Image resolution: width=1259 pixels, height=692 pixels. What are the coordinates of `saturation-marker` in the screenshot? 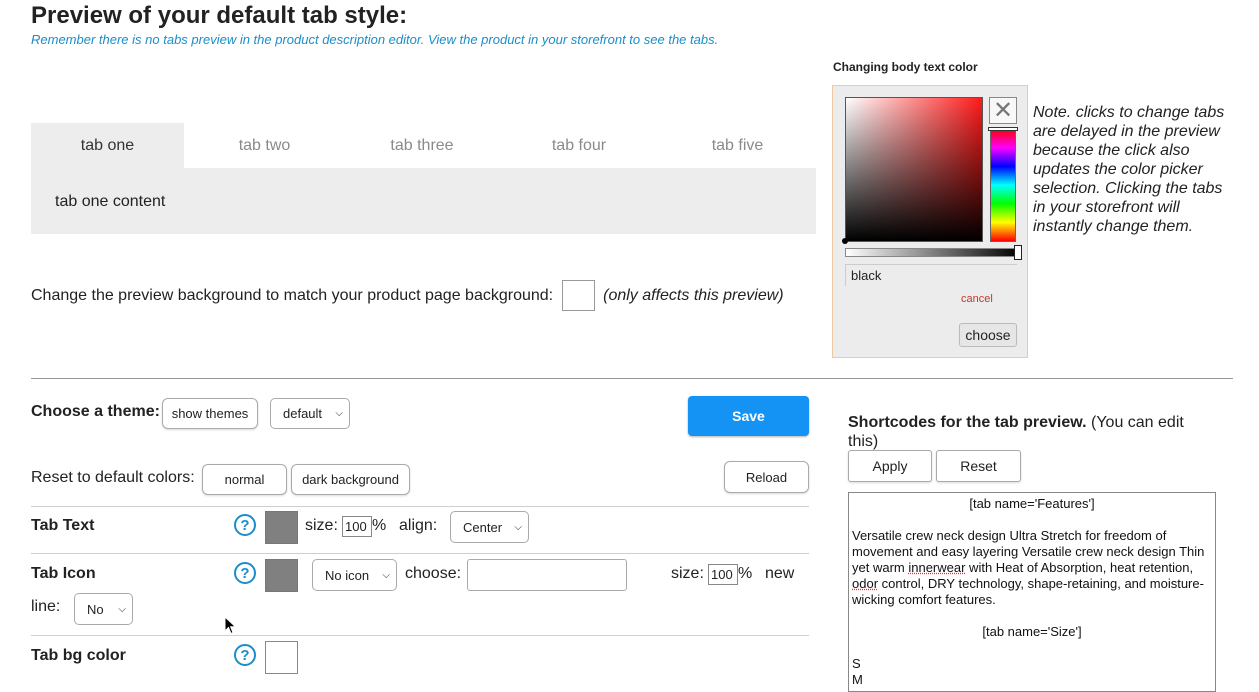 It's located at (845, 241).